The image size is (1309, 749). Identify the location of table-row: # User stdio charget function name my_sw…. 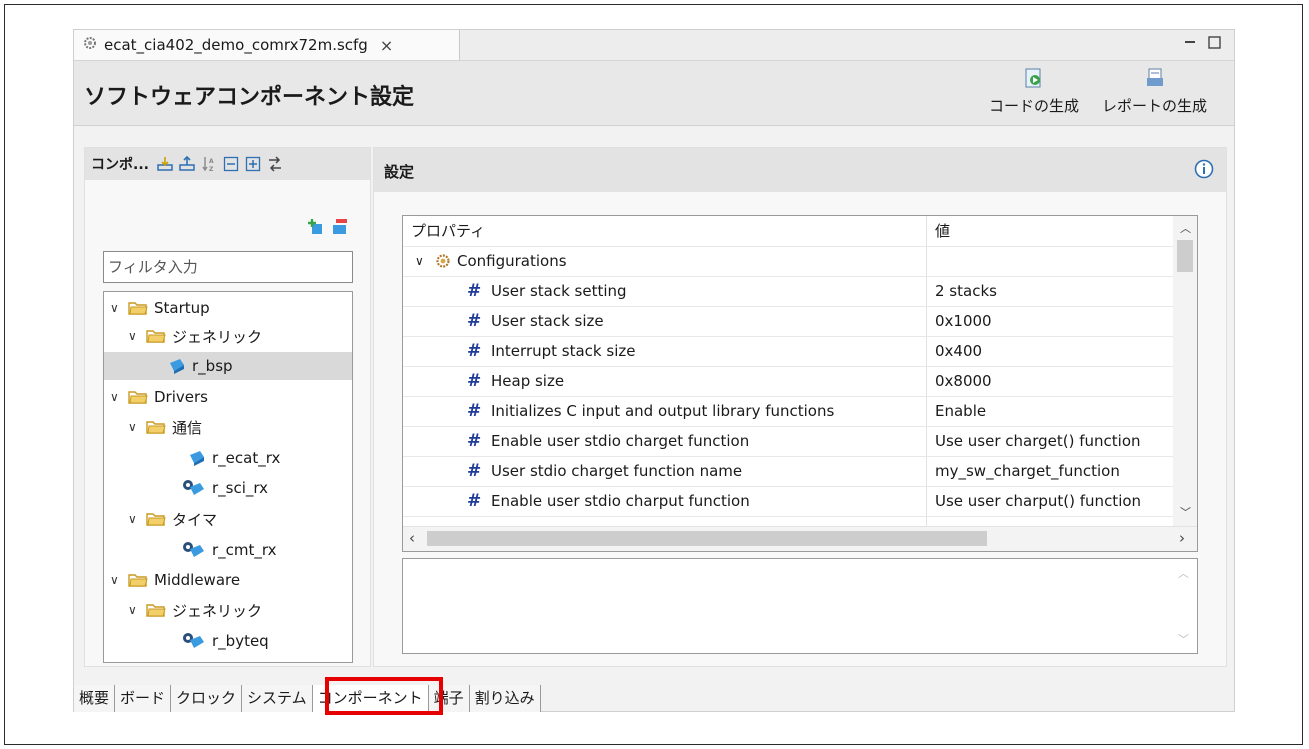
(788, 471).